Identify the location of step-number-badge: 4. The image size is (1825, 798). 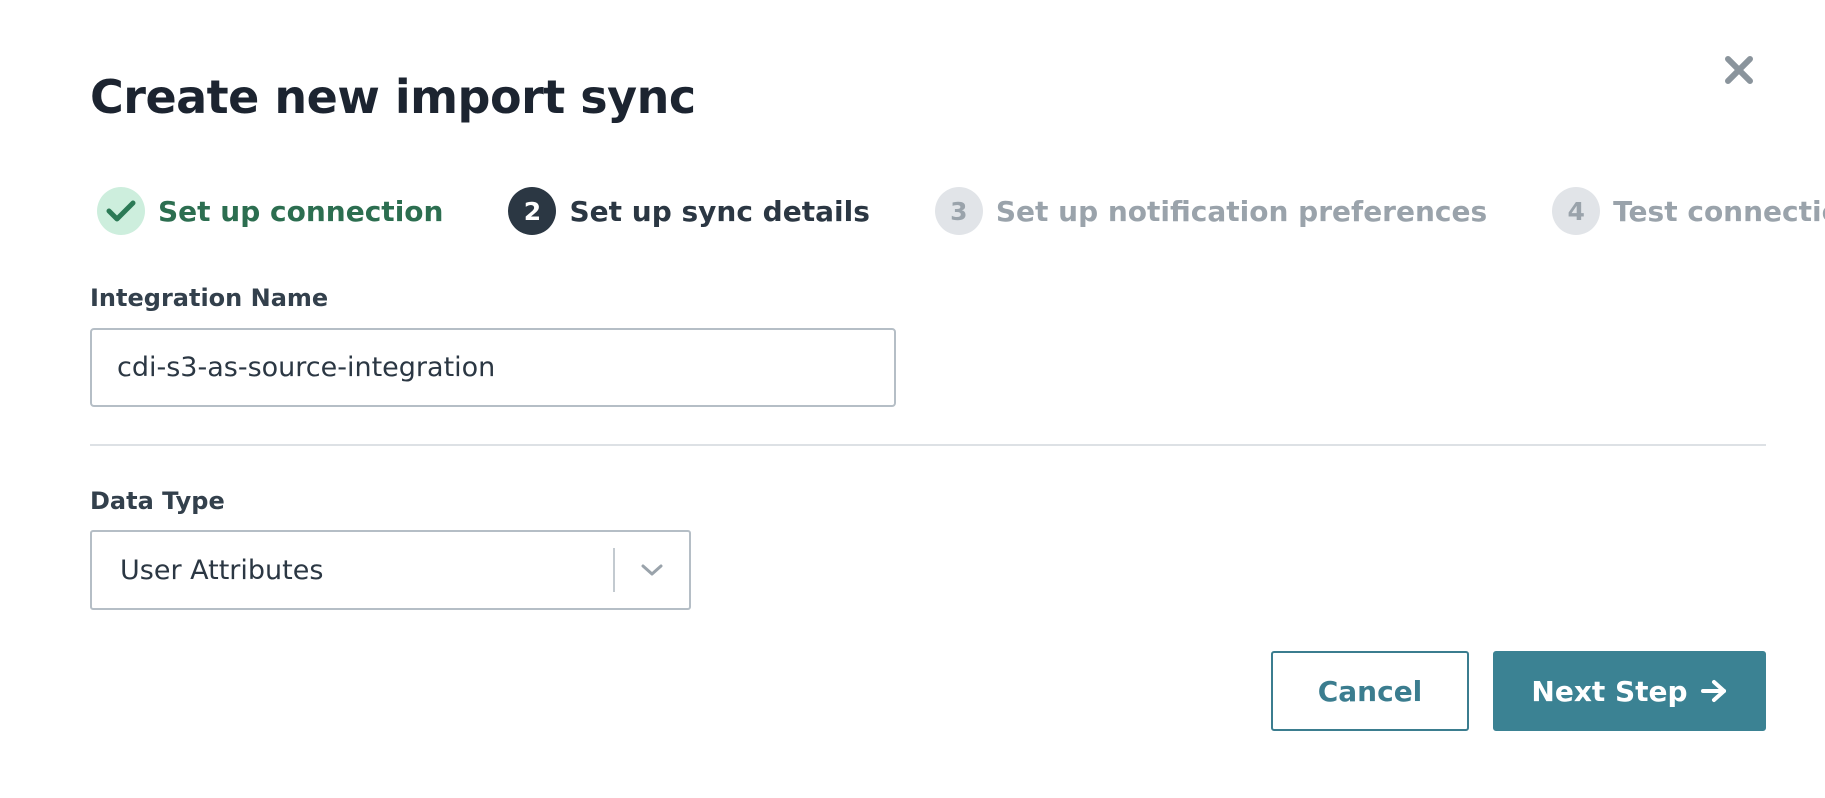
(1576, 211).